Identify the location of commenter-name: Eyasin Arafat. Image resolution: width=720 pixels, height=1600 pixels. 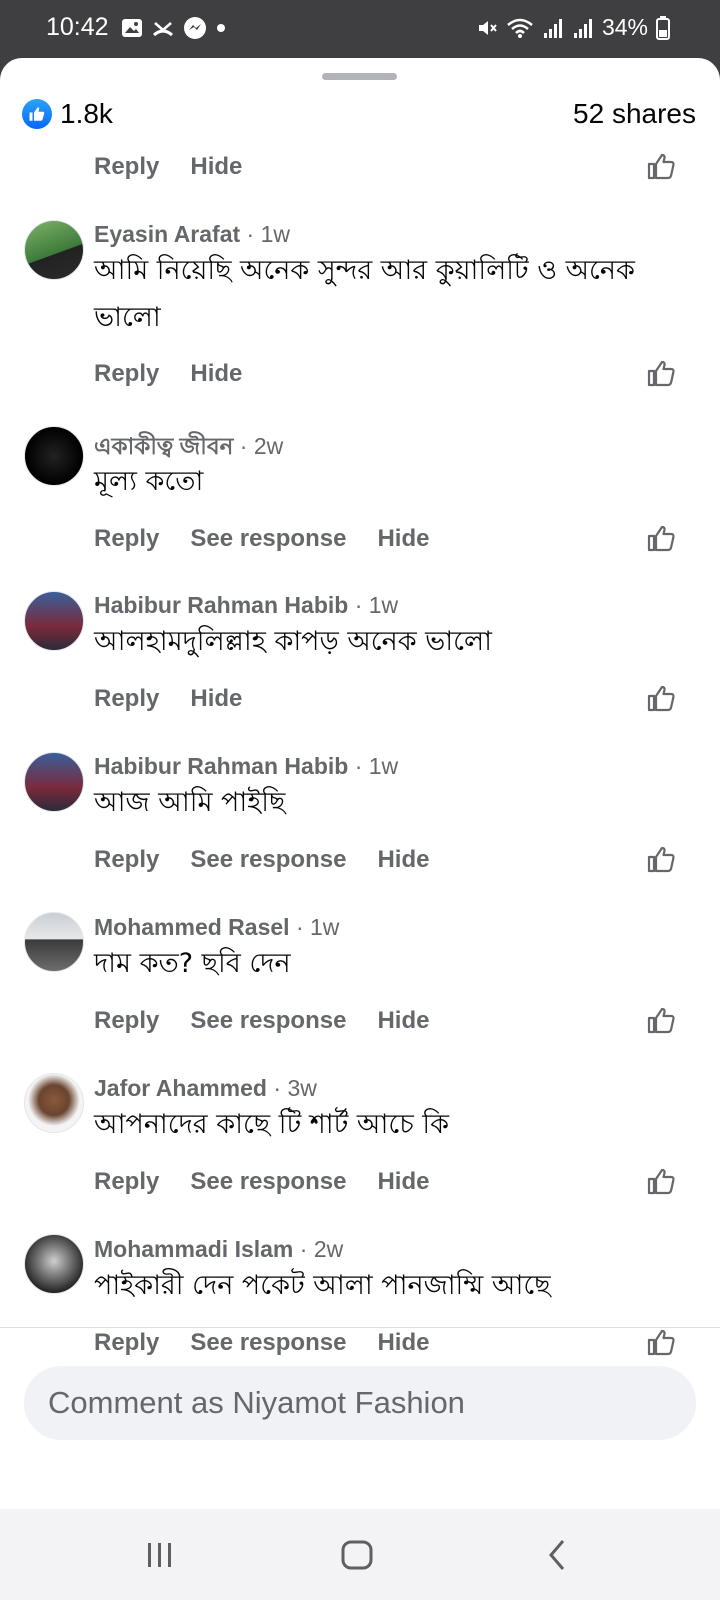
(167, 234).